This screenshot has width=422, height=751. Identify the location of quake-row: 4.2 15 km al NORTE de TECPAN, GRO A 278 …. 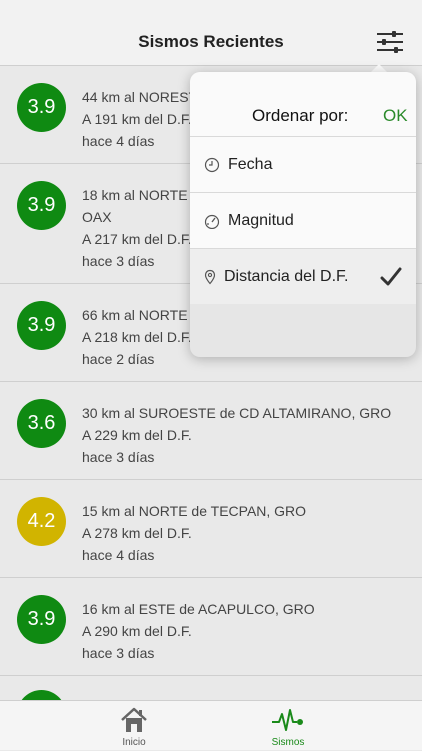
(211, 529).